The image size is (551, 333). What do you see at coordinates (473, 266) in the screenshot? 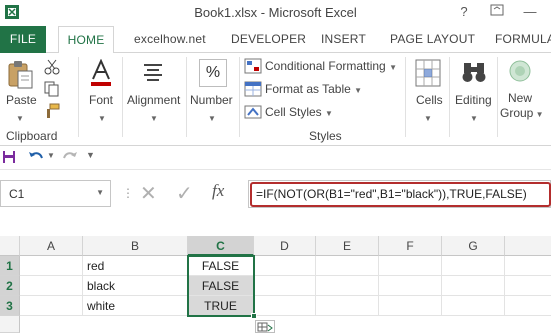
I see `cell-g1` at bounding box center [473, 266].